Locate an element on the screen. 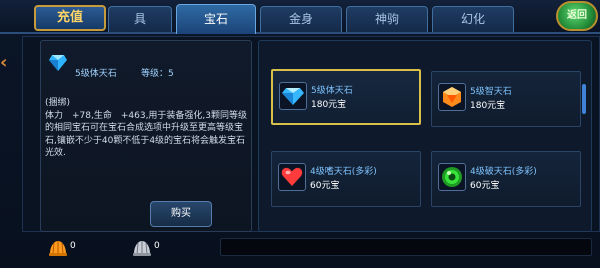  grid-scrollbar is located at coordinates (584, 99).